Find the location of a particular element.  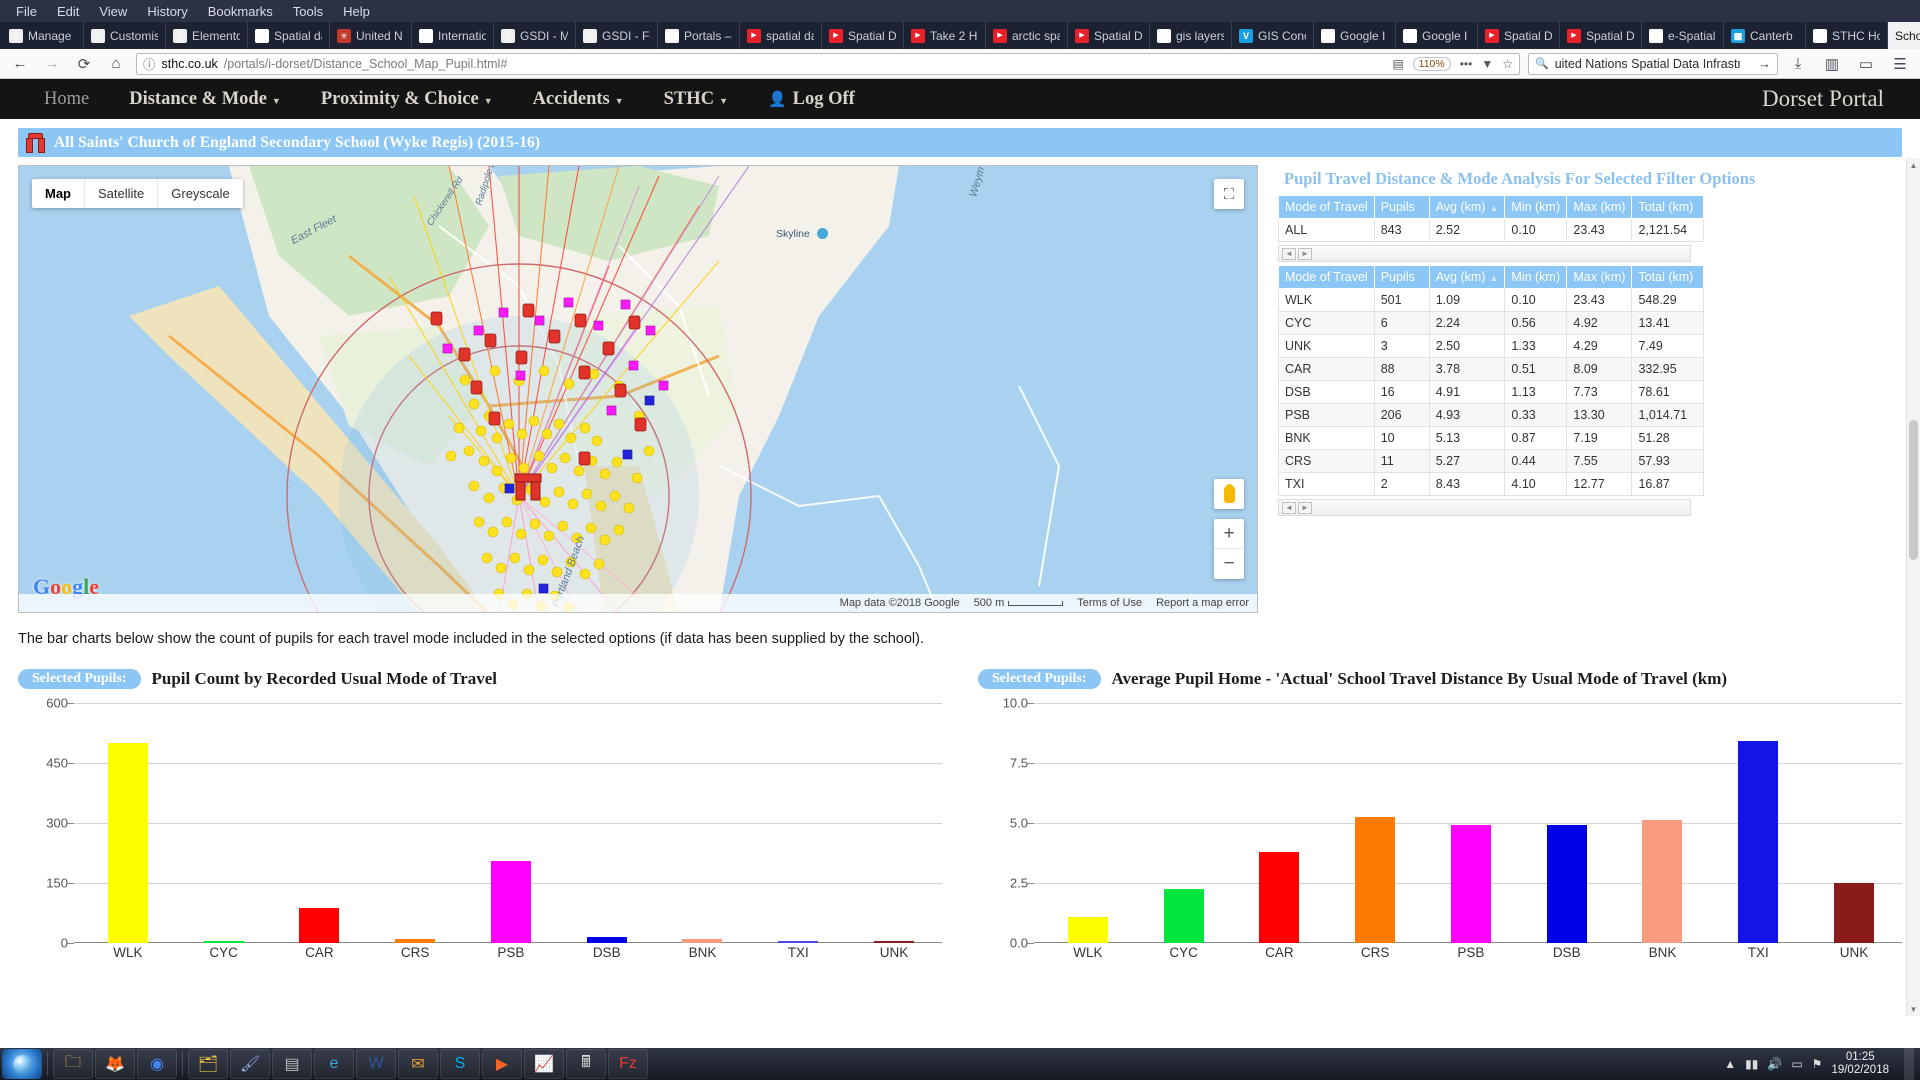

browser-tab: Portals – UNSD is located at coordinates (699, 35).